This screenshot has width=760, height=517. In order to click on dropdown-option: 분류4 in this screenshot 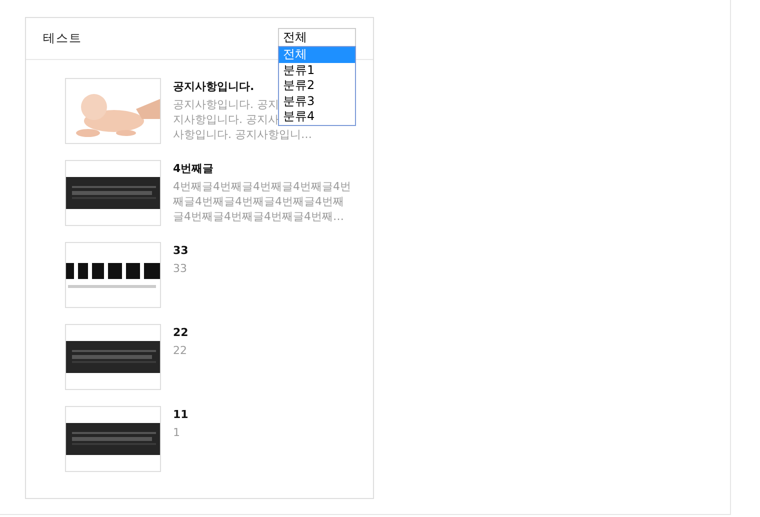, I will do `click(317, 116)`.